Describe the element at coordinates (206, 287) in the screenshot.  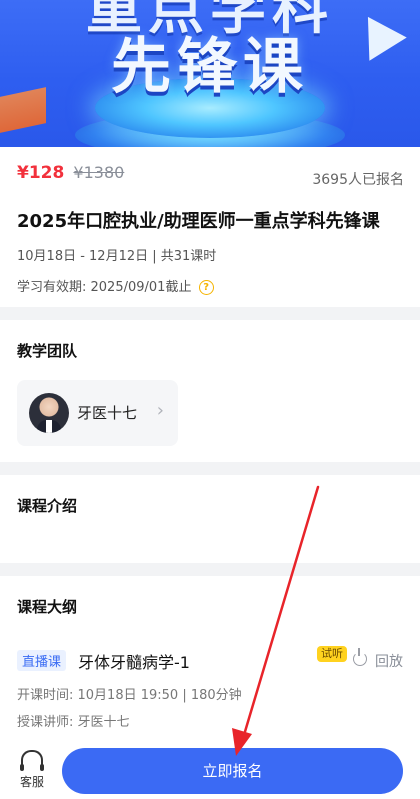
I see `help-icon: ?` at that location.